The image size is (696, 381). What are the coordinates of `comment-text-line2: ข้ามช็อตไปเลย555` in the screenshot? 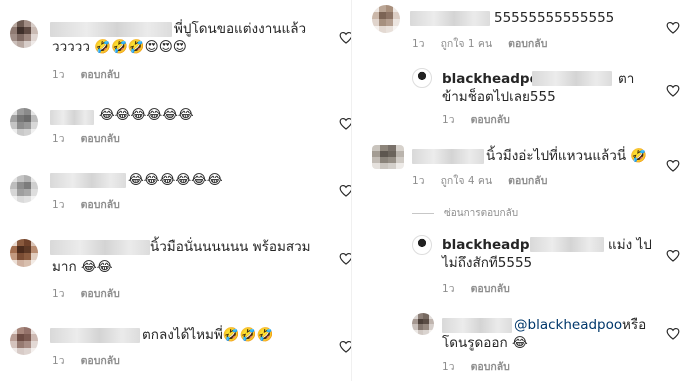 It's located at (499, 97).